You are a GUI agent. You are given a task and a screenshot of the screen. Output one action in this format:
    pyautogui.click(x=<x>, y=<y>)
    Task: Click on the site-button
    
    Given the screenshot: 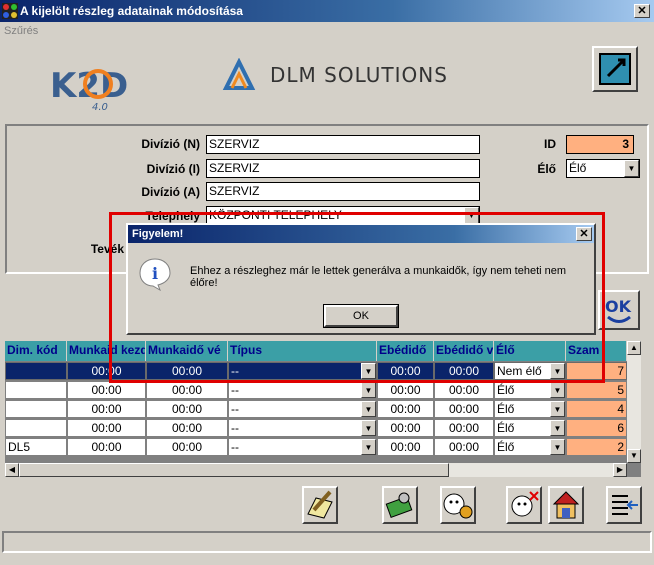 What is the action you would take?
    pyautogui.click(x=566, y=505)
    